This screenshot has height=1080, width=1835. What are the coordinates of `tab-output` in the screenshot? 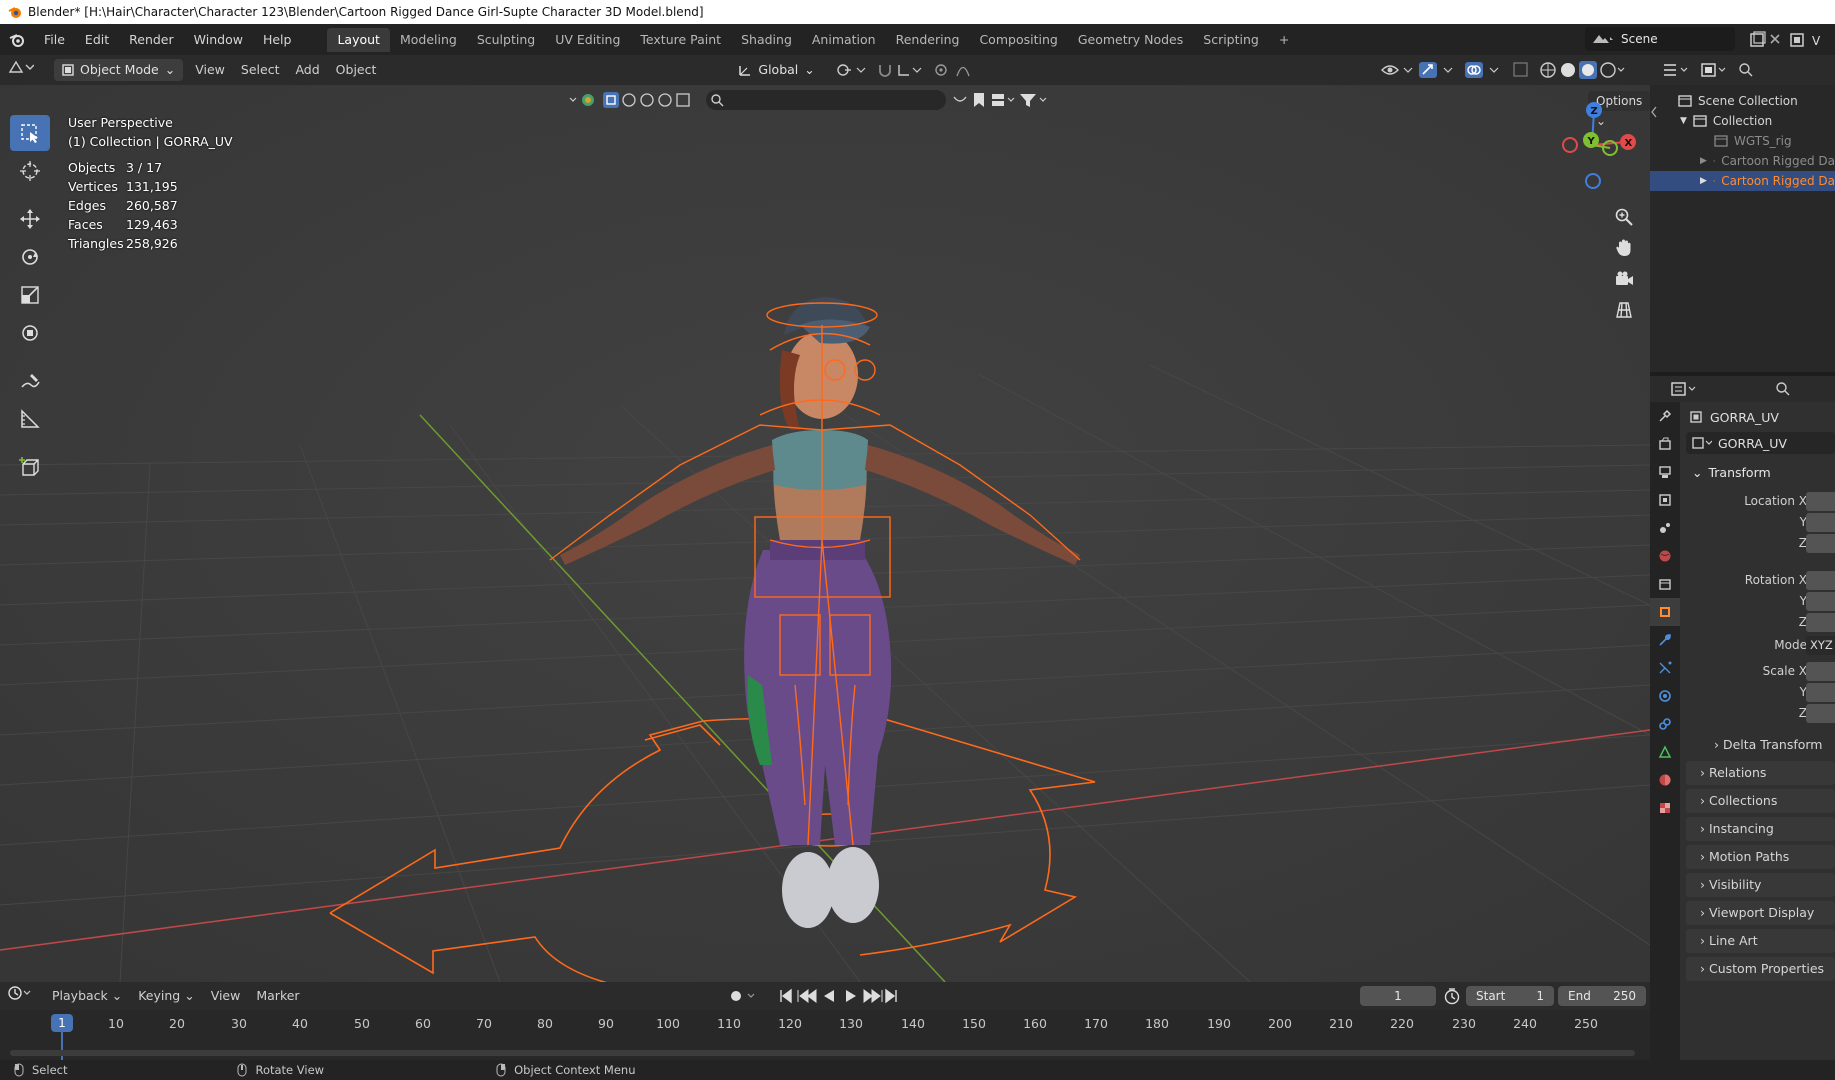 It's located at (1665, 472).